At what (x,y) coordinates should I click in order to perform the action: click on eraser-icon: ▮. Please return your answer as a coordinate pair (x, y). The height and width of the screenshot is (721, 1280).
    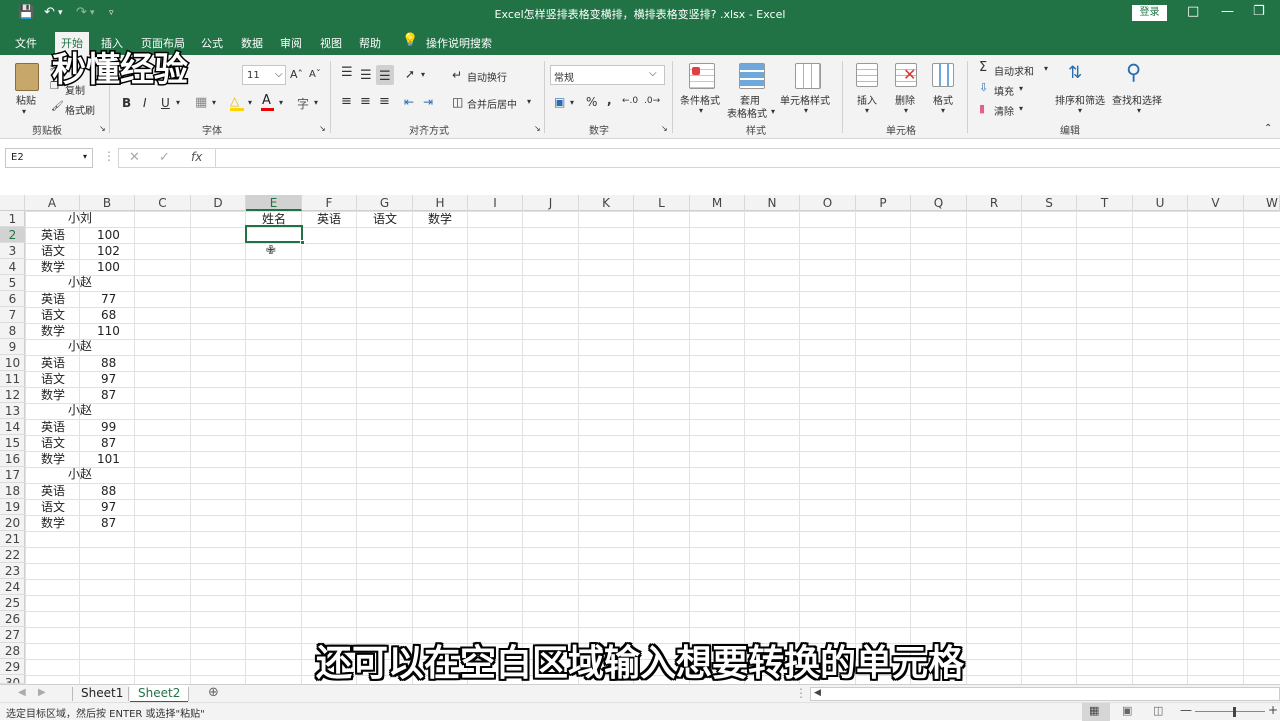
    Looking at the image, I should click on (982, 108).